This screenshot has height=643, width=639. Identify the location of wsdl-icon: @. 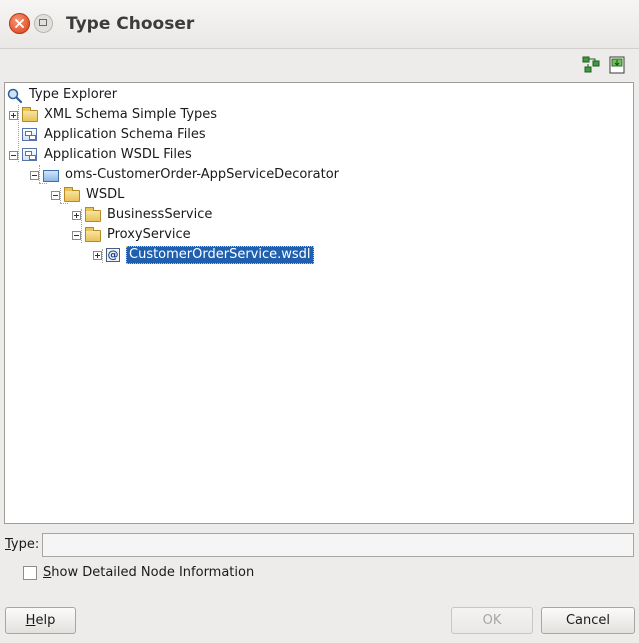
(113, 255).